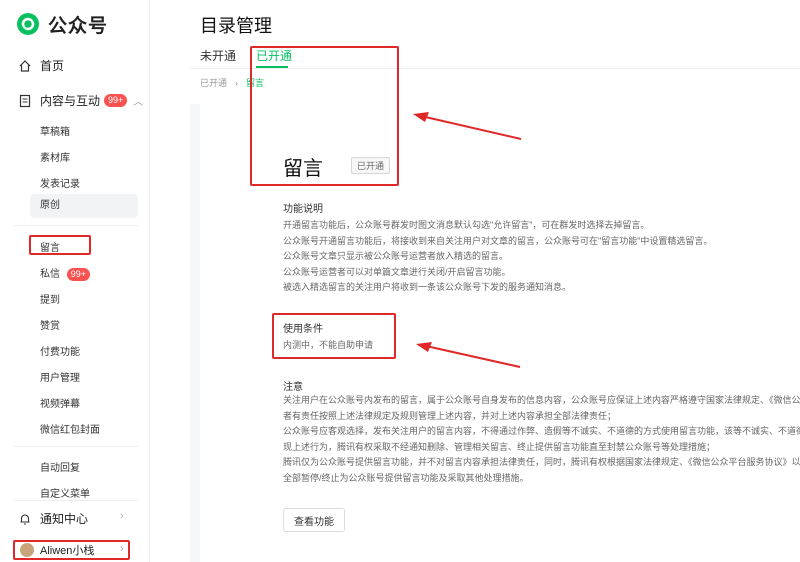 Image resolution: width=800 pixels, height=562 pixels. I want to click on nav-content-label: 内容与互动, so click(70, 101).